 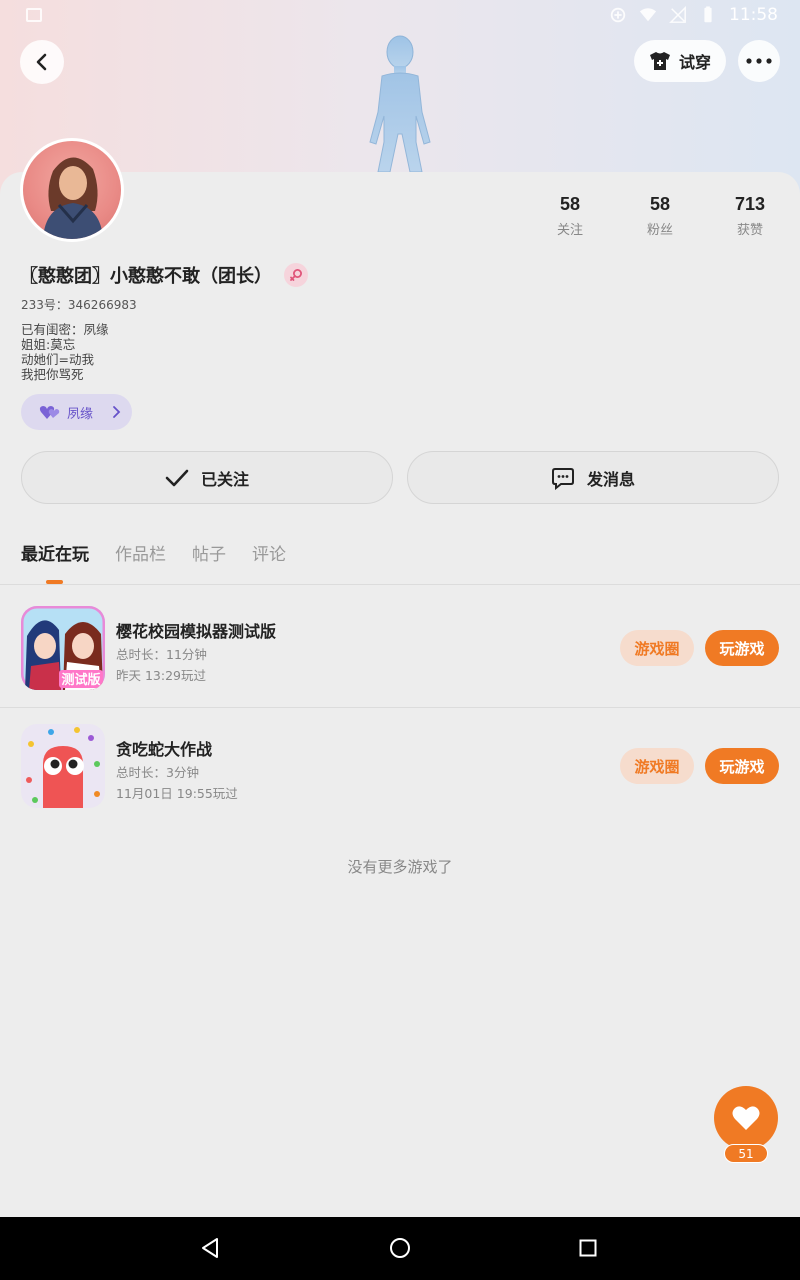 I want to click on tab-recently-played: 最近在玩, so click(x=55, y=552).